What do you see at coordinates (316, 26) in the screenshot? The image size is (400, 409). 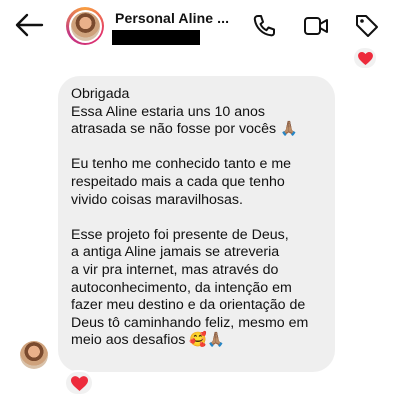 I see `video-camera-icon` at bounding box center [316, 26].